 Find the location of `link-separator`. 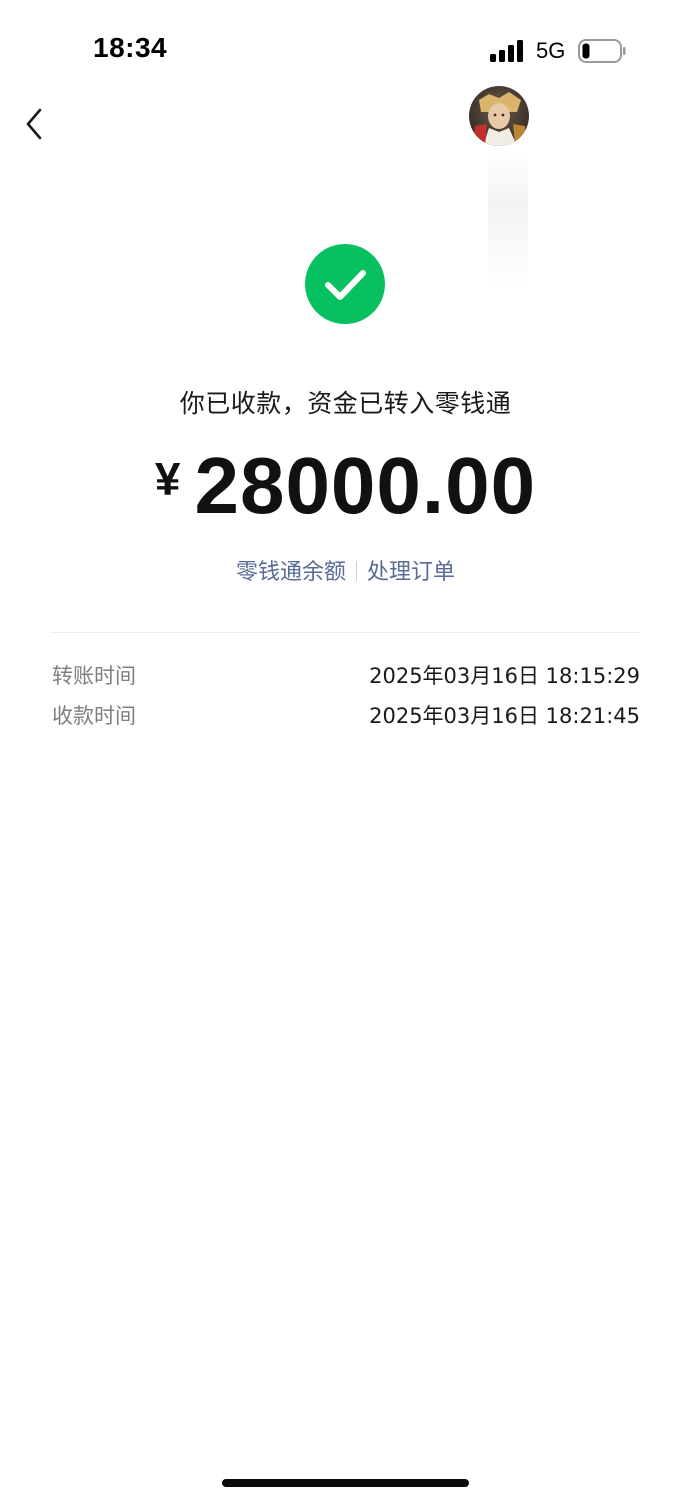

link-separator is located at coordinates (356, 571).